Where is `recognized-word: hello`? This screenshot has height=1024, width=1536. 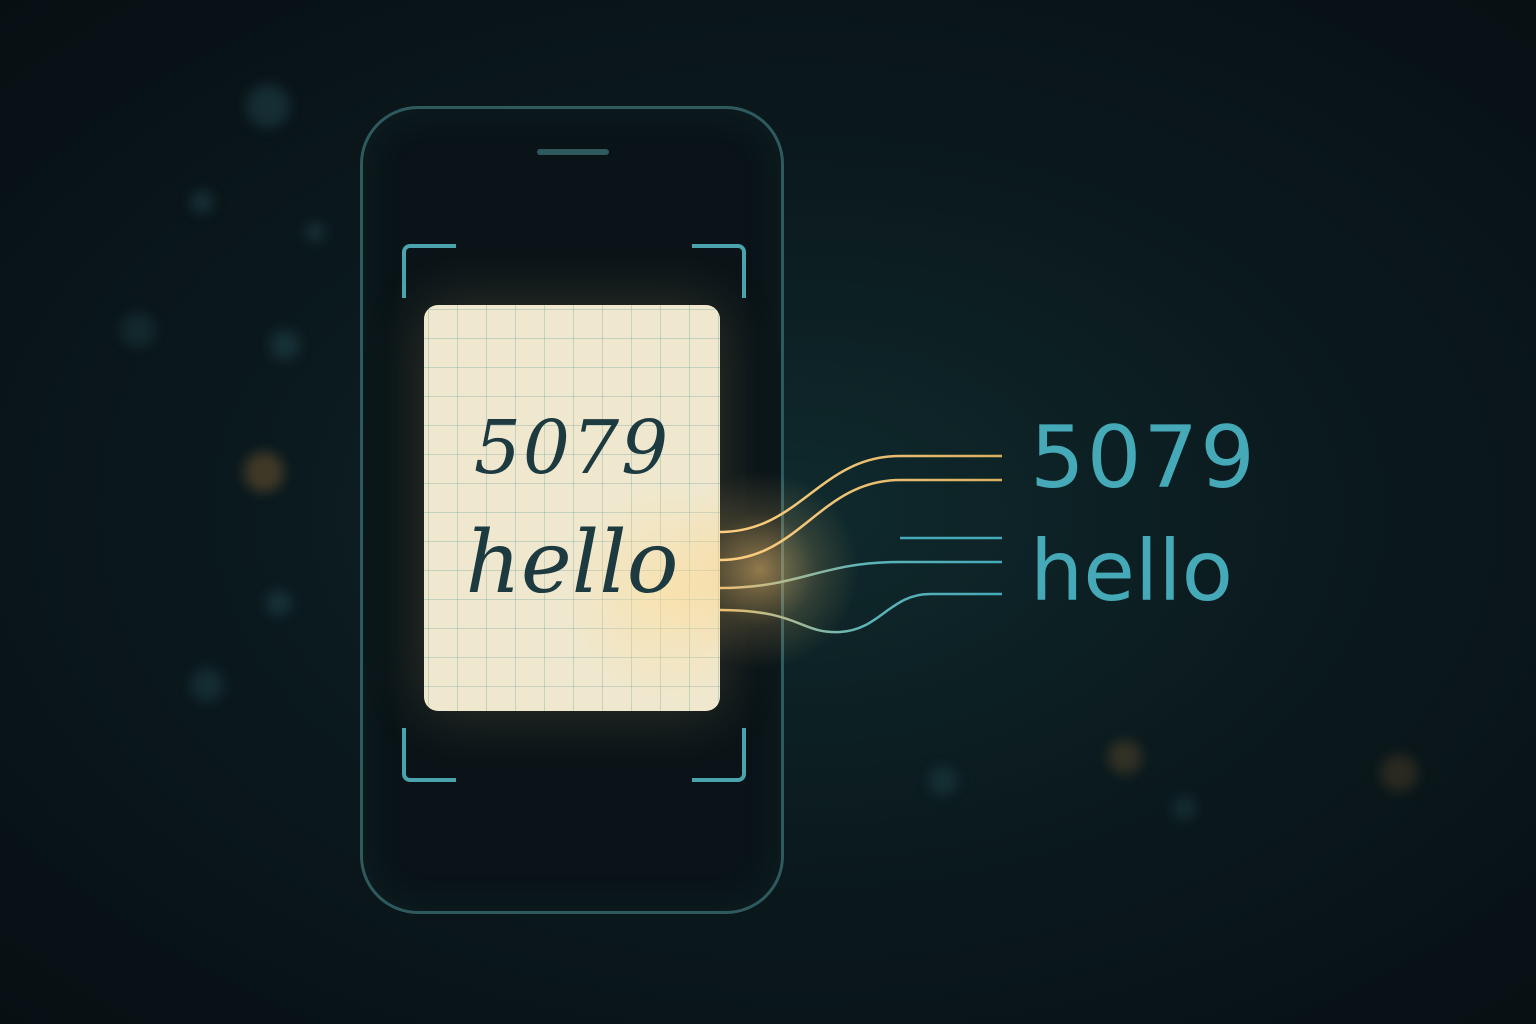 recognized-word: hello is located at coordinates (1131, 571).